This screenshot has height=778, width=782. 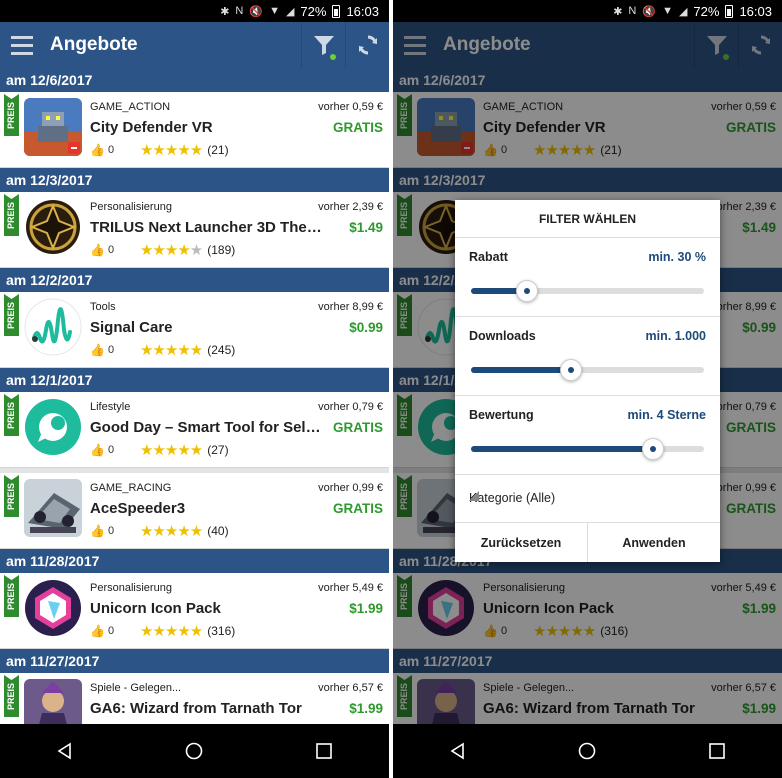 I want to click on hamburger-icon, so click(x=22, y=45).